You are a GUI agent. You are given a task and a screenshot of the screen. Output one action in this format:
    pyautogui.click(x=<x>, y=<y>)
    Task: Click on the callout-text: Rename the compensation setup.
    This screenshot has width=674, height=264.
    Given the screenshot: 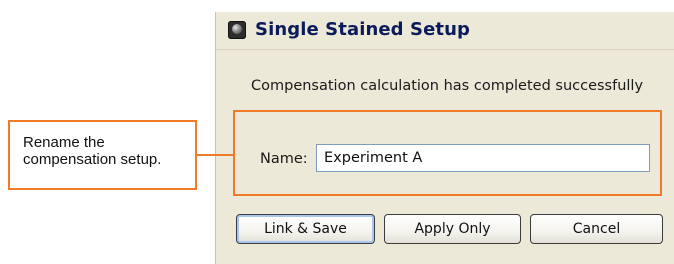 What is the action you would take?
    pyautogui.click(x=110, y=151)
    